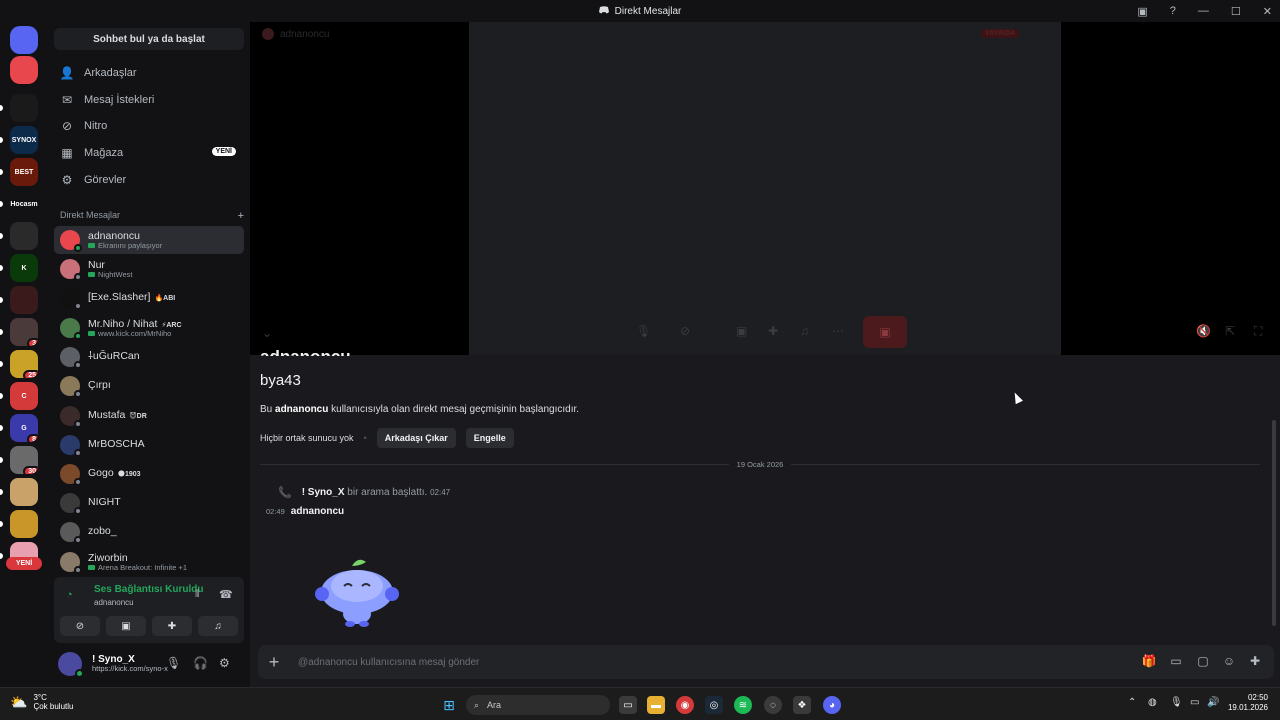  I want to click on dm-item: Ziworbin Arena Breakout: Infinite +1, so click(149, 562).